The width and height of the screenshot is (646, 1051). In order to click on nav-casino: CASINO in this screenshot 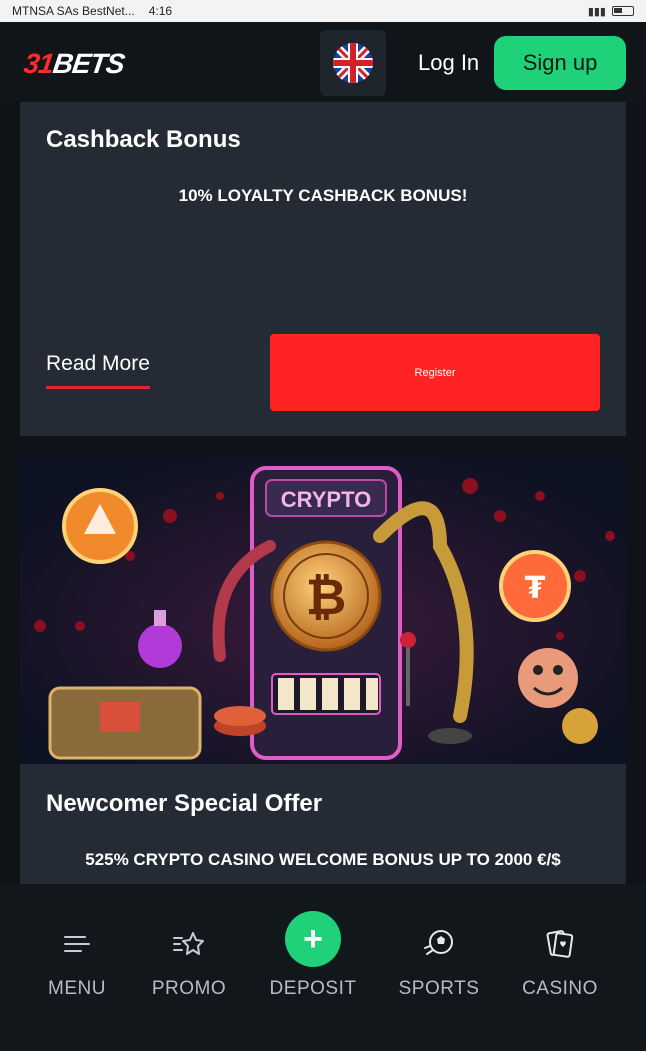, I will do `click(560, 962)`.